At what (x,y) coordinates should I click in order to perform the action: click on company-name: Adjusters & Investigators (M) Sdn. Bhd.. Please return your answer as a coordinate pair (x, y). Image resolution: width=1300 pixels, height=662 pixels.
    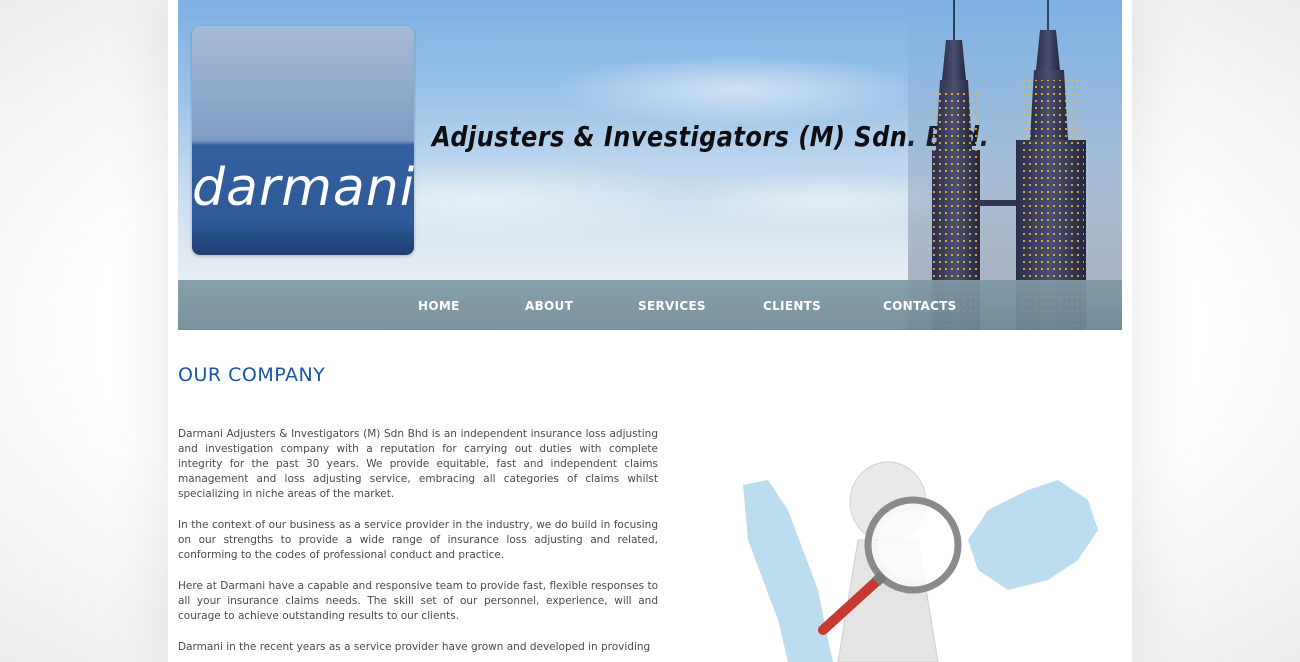
    Looking at the image, I should click on (711, 136).